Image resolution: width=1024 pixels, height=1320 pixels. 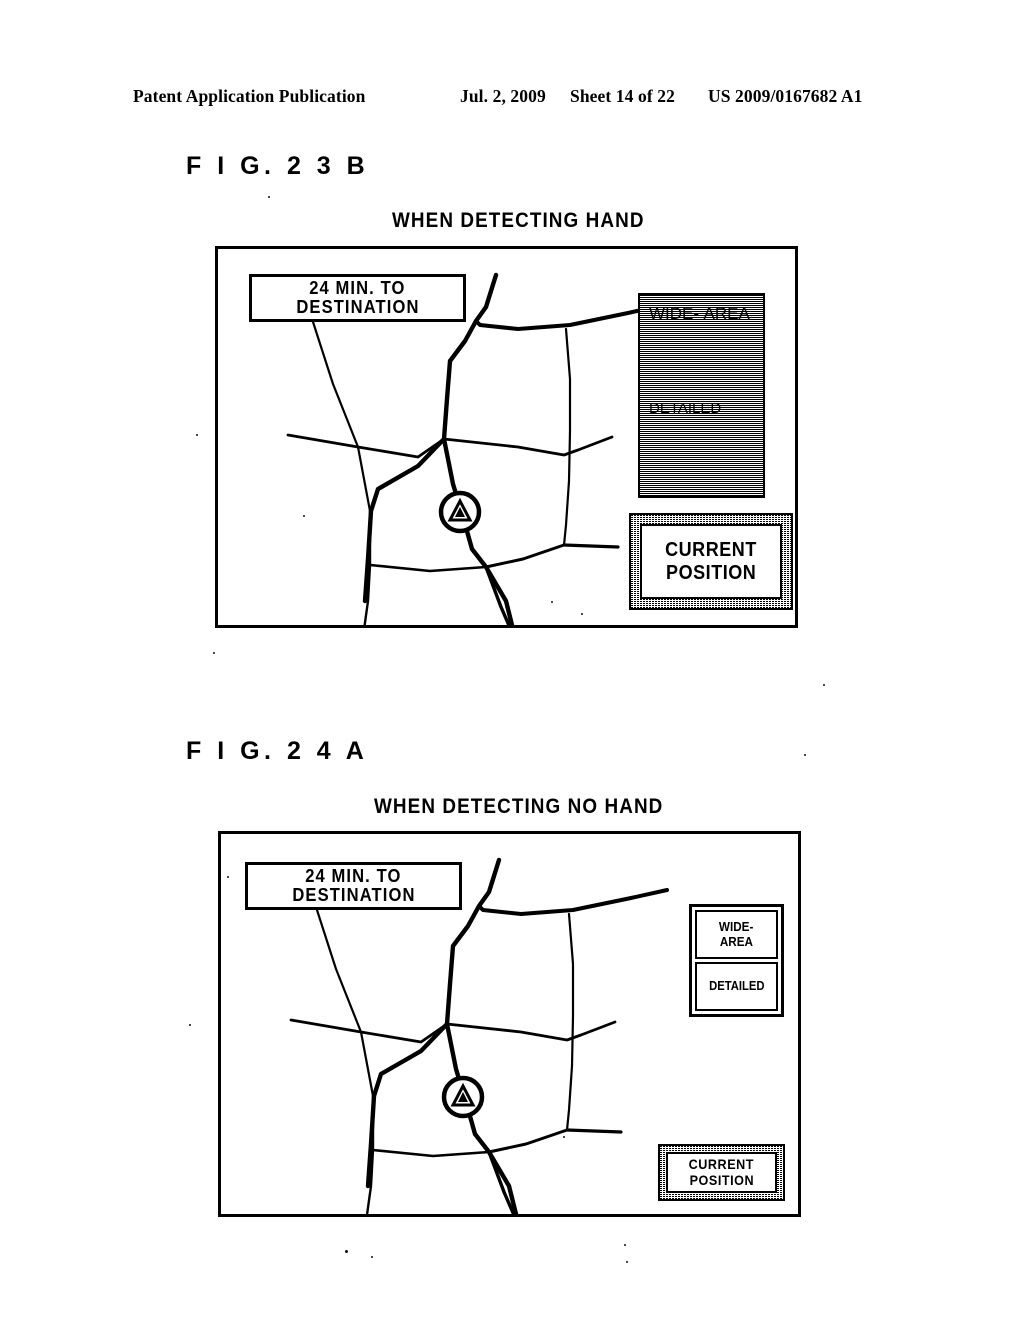 What do you see at coordinates (736, 960) in the screenshot?
I see `zoom-button-stack-24a: WIDE- AREA DETAILED` at bounding box center [736, 960].